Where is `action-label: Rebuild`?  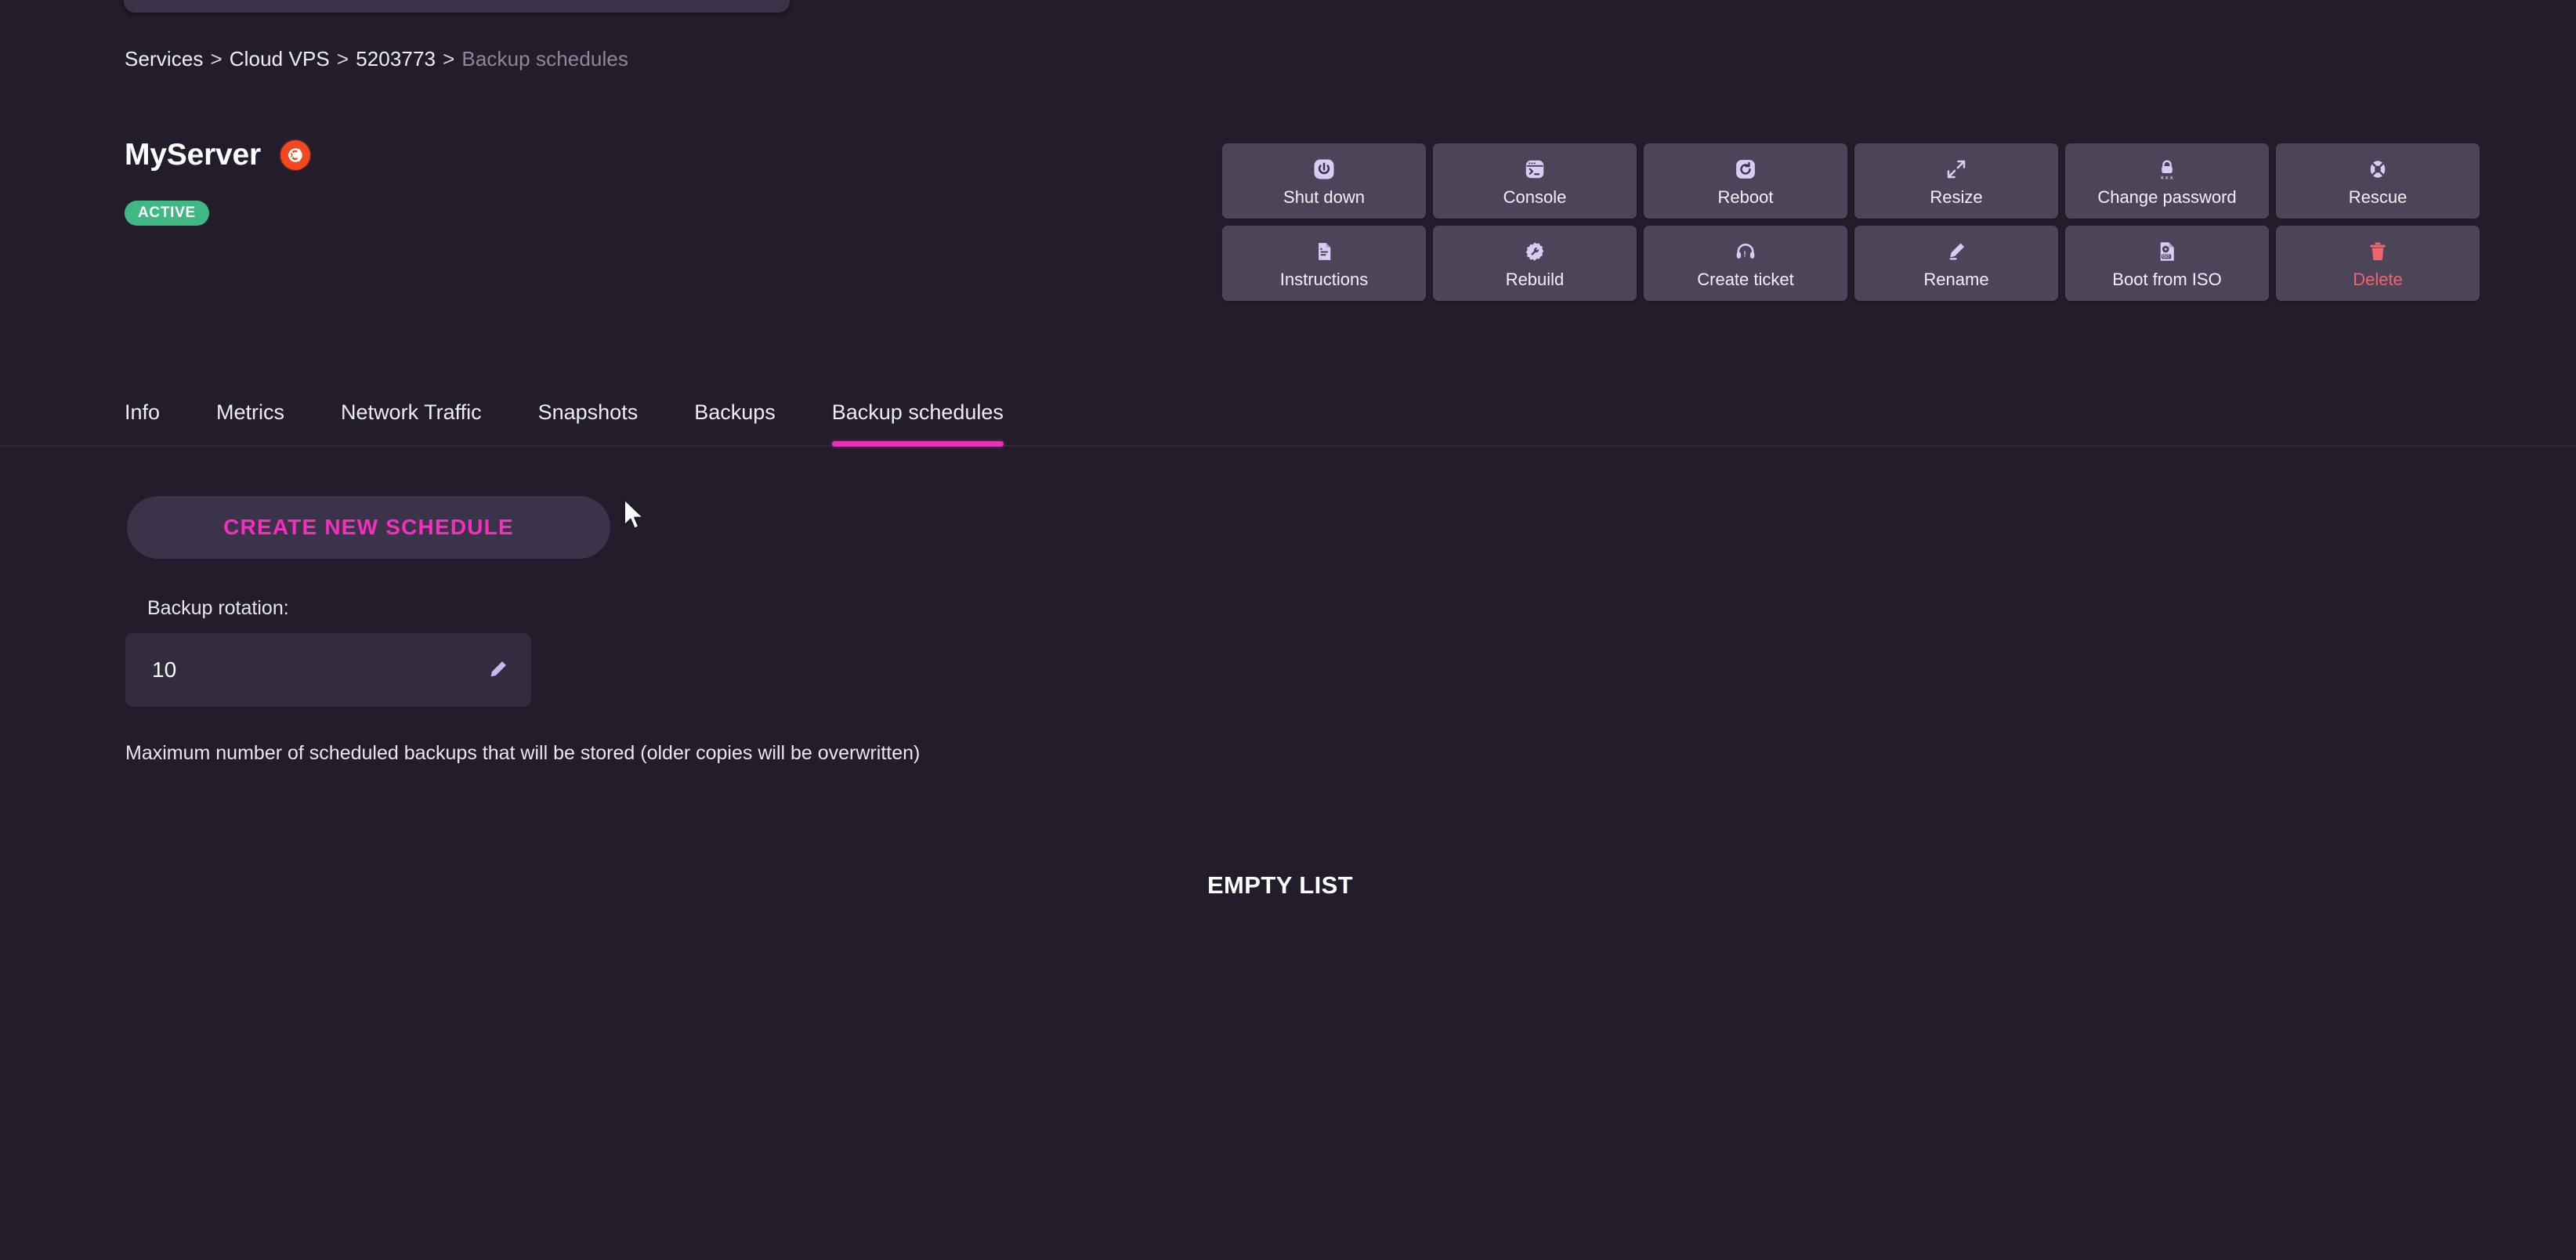
action-label: Rebuild is located at coordinates (1535, 279).